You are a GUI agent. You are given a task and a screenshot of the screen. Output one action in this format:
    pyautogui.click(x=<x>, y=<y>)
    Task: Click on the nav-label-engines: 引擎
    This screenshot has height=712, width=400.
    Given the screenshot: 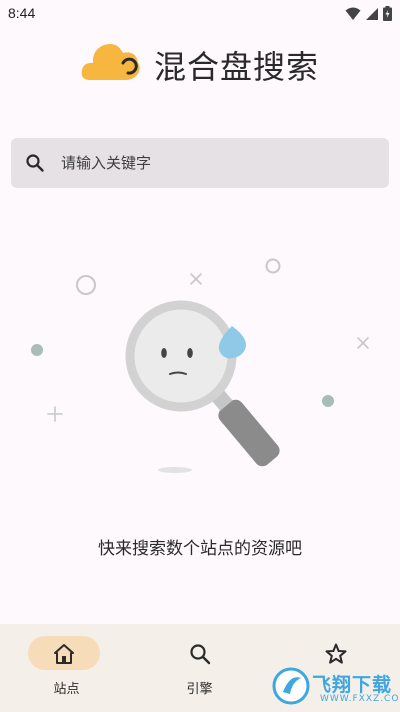 What is the action you would take?
    pyautogui.click(x=199, y=689)
    